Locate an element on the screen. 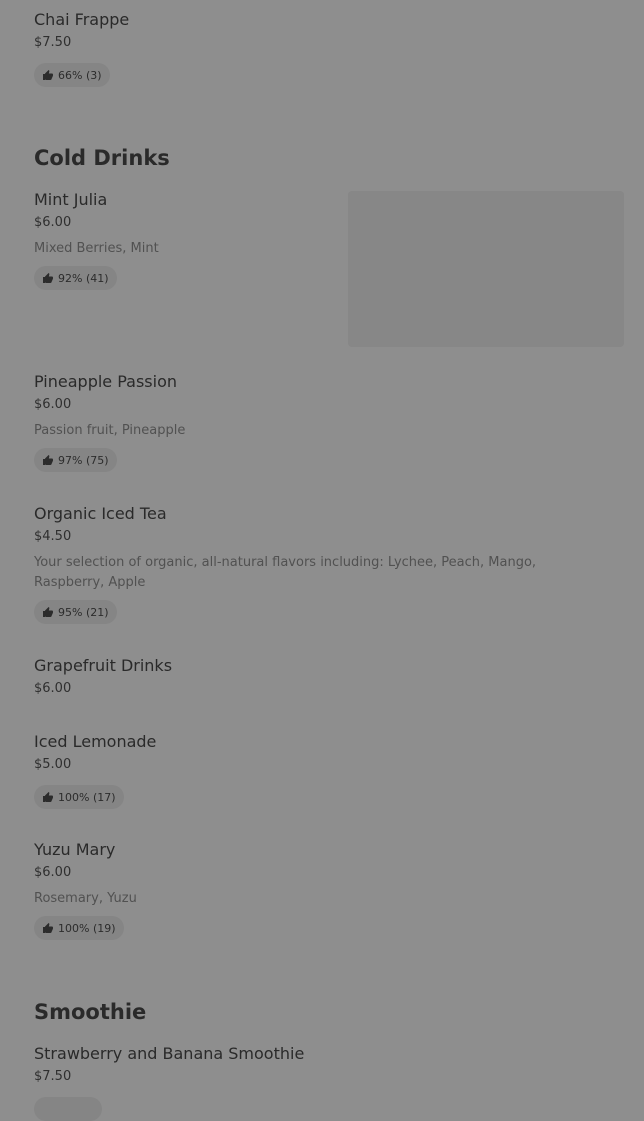 This screenshot has width=644, height=1121. item-name: Pineapple Passion is located at coordinates (105, 381).